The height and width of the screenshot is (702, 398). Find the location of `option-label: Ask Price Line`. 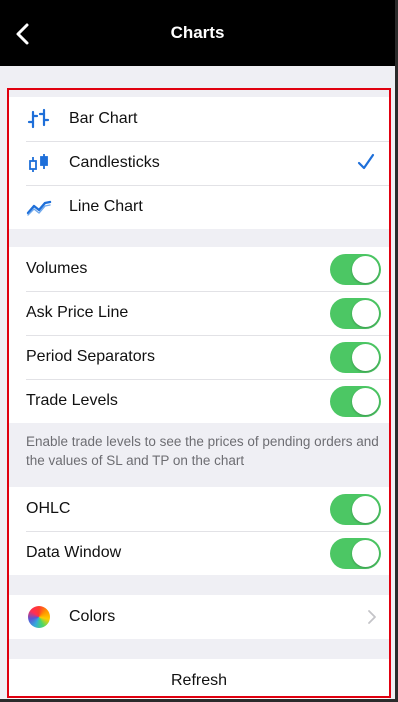

option-label: Ask Price Line is located at coordinates (77, 312).